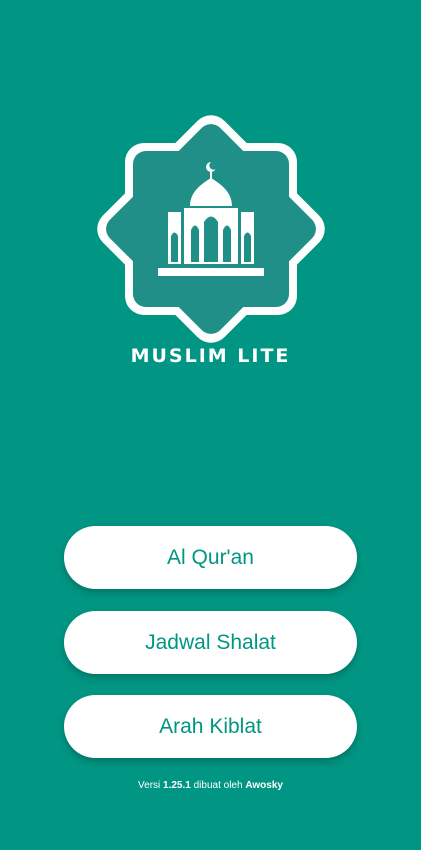 The height and width of the screenshot is (850, 421). I want to click on jadwal-shalat-button: Jadwal Shalat, so click(210, 642).